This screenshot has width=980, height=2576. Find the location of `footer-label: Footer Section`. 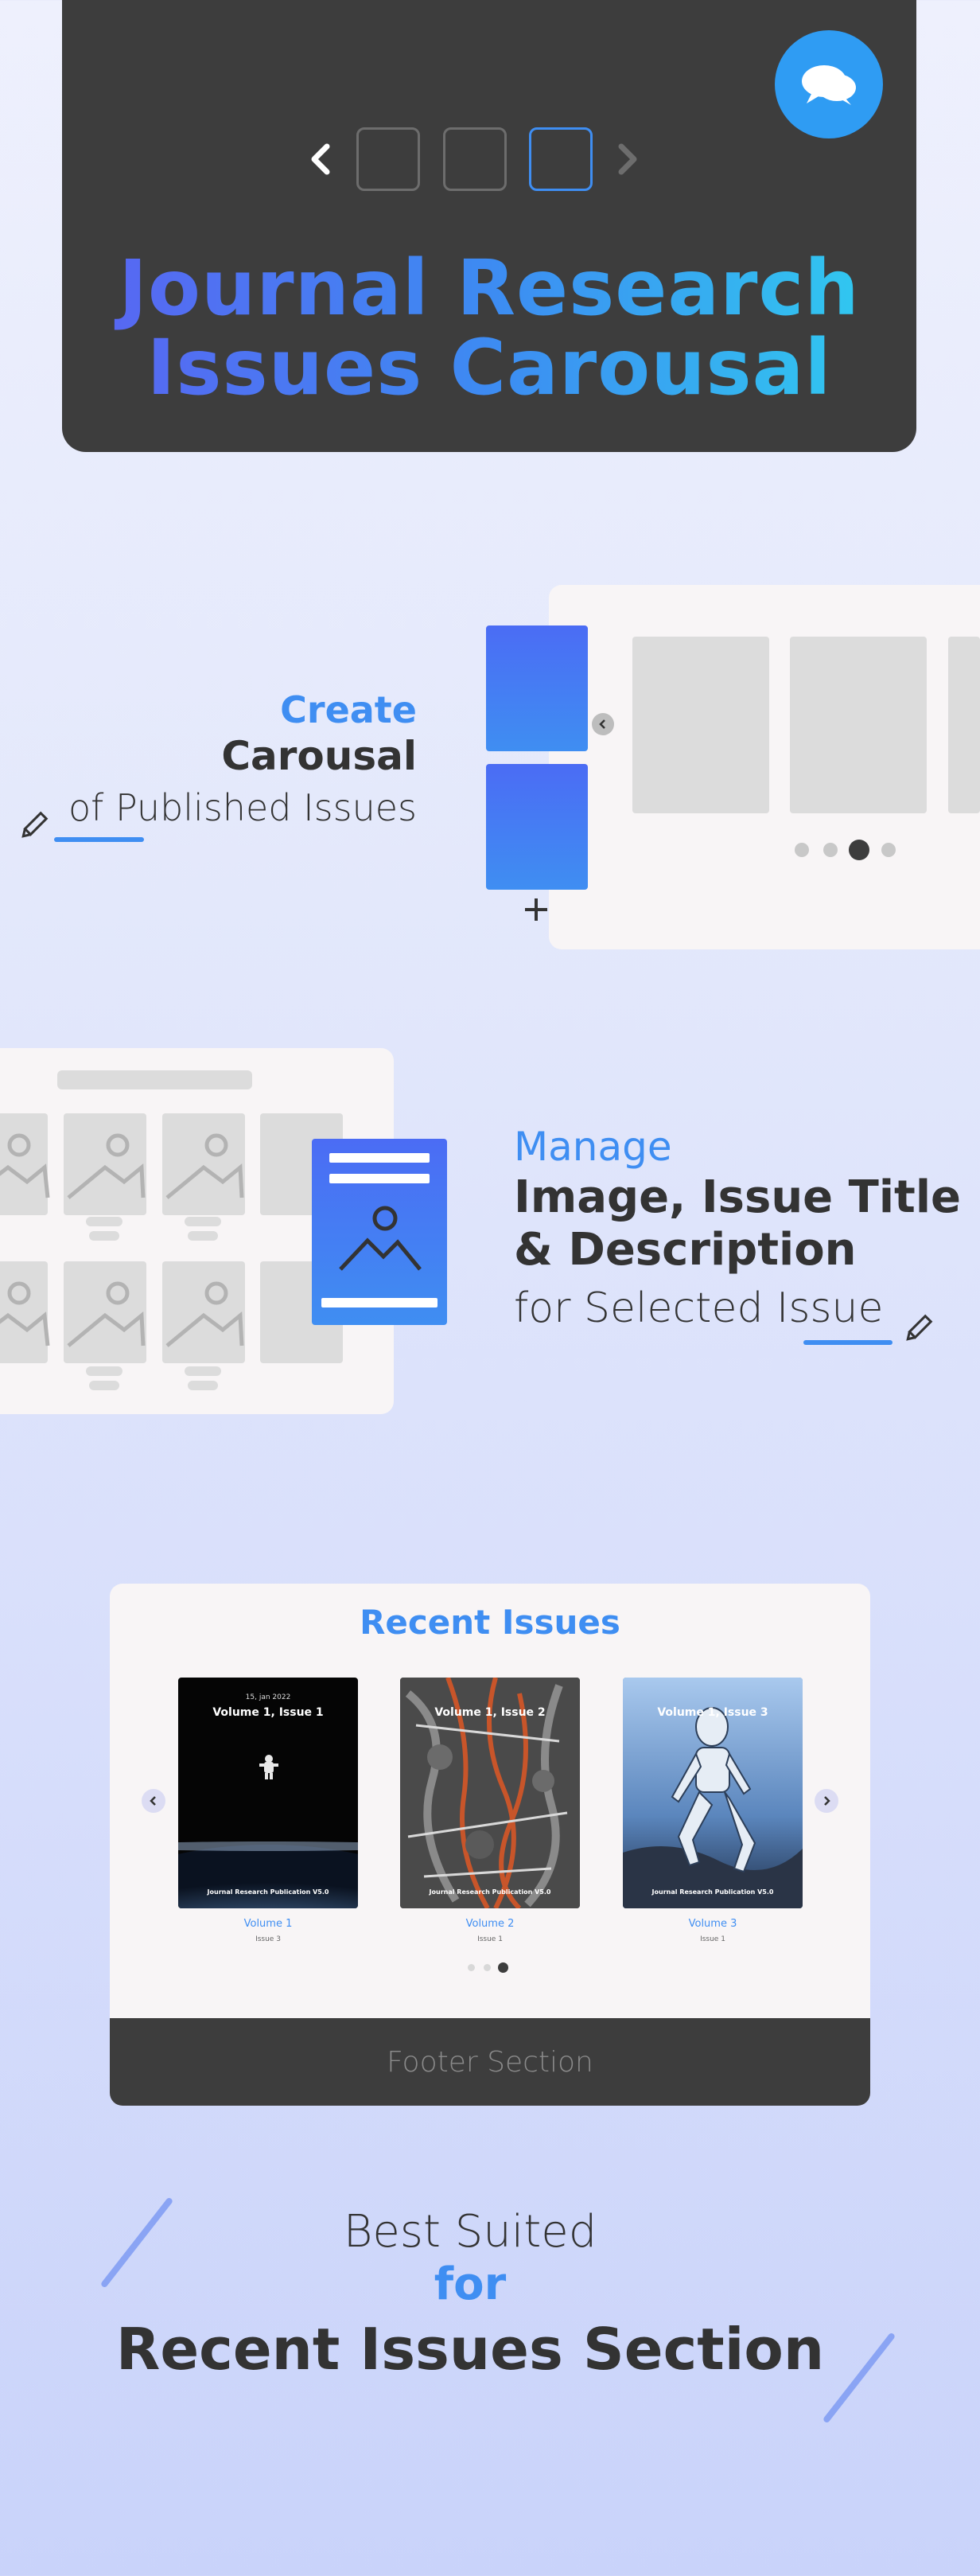

footer-label: Footer Section is located at coordinates (490, 2062).